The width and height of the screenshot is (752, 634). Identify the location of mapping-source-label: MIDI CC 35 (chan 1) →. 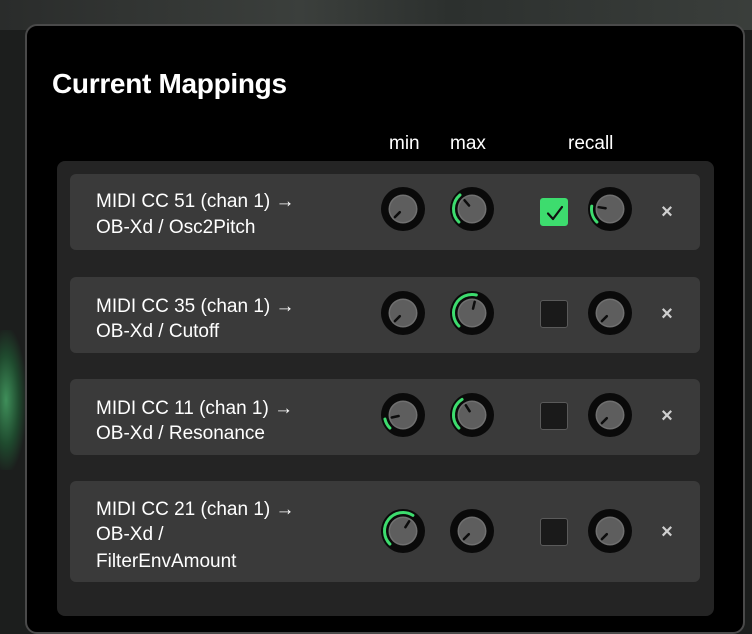
(195, 306).